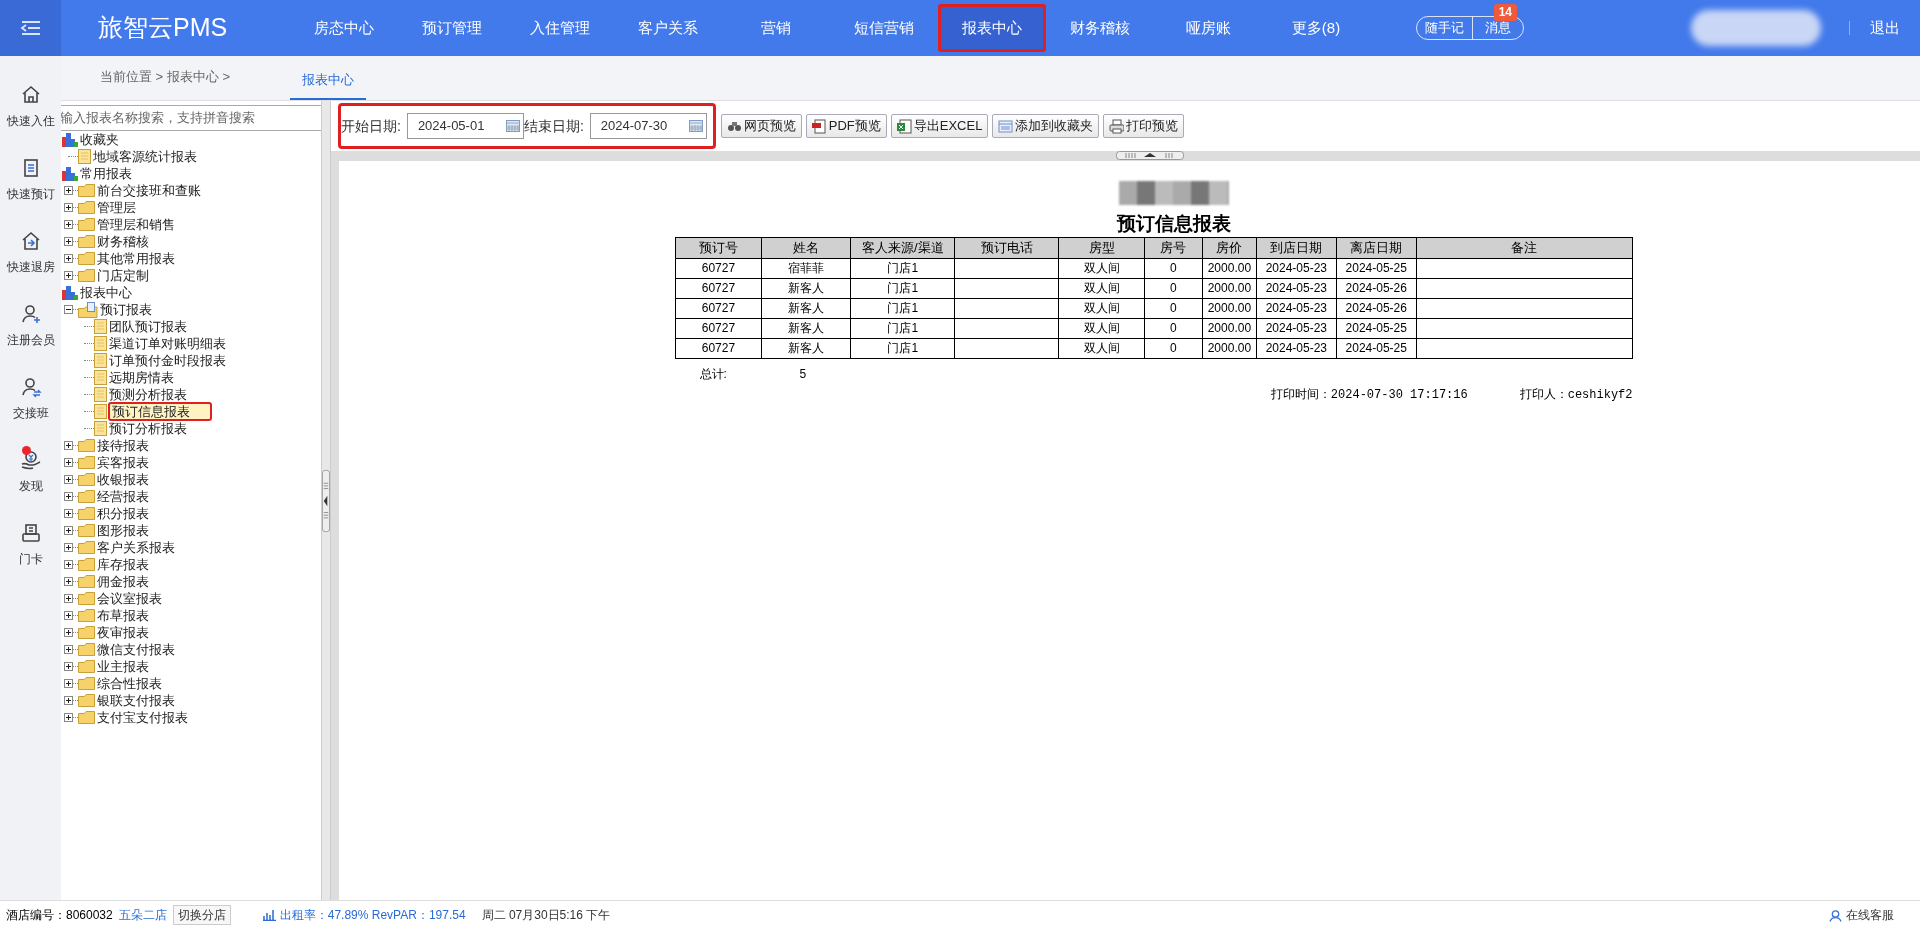  What do you see at coordinates (344, 28) in the screenshot?
I see `nav-tab: 房态中心` at bounding box center [344, 28].